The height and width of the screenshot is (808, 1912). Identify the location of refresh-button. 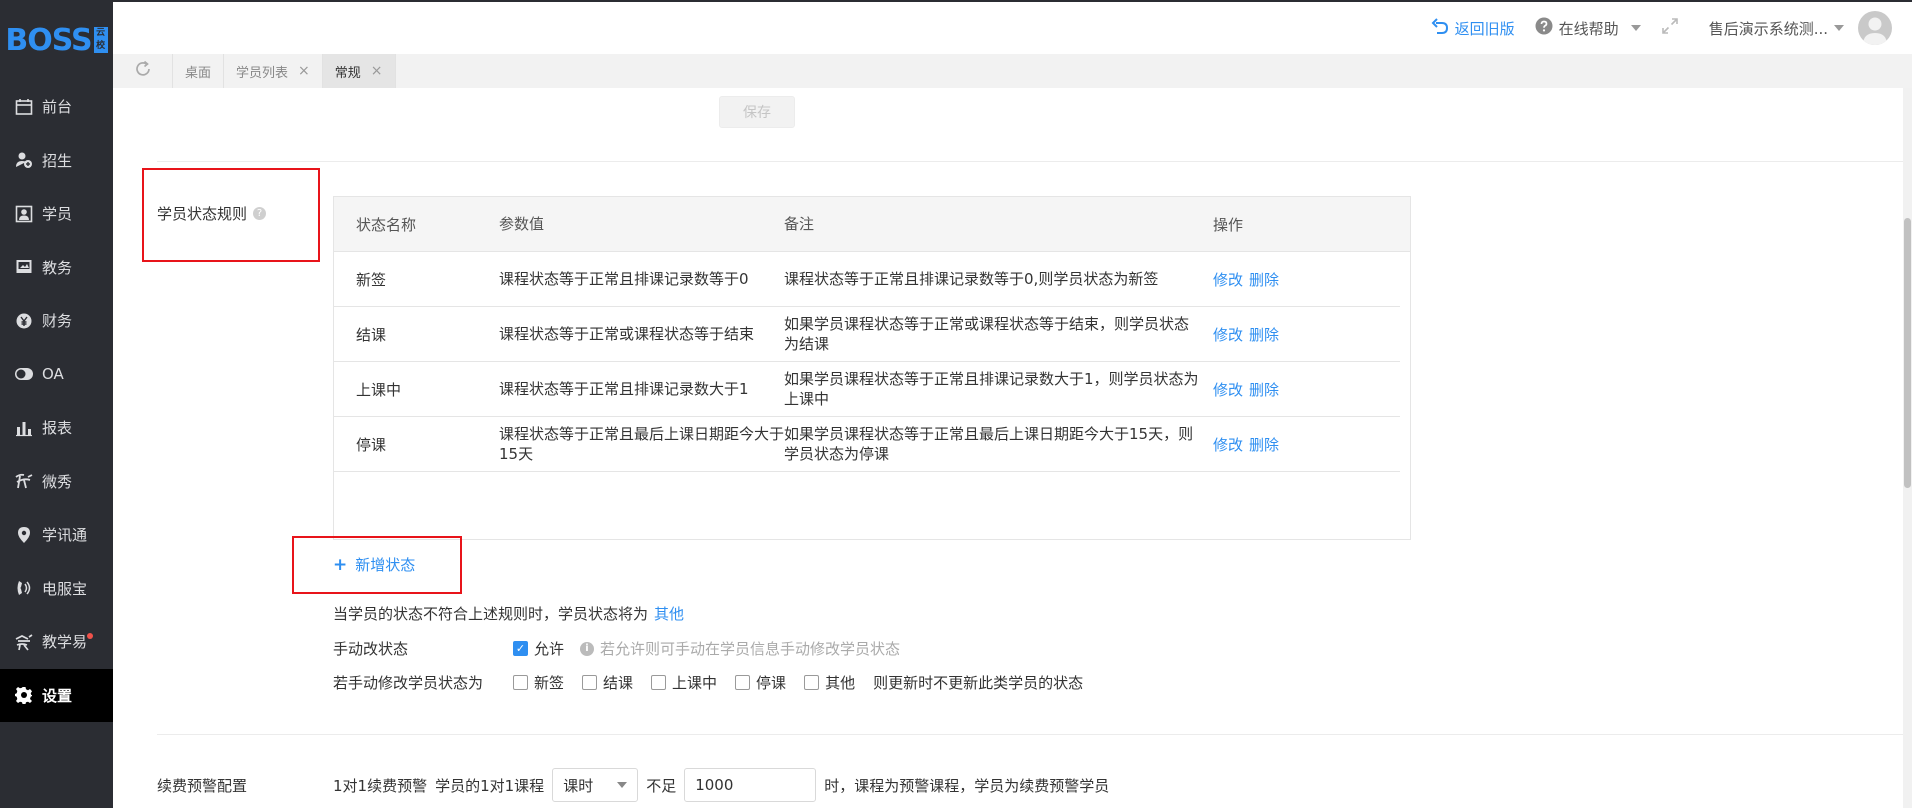
(143, 71).